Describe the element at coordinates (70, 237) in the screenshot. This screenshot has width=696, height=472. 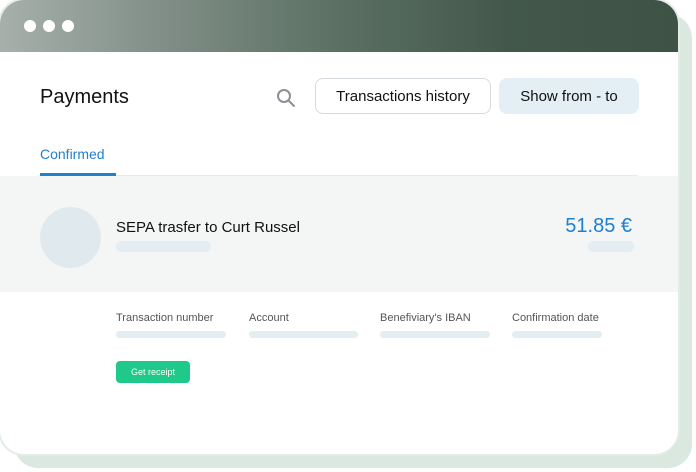
I see `avatar` at that location.